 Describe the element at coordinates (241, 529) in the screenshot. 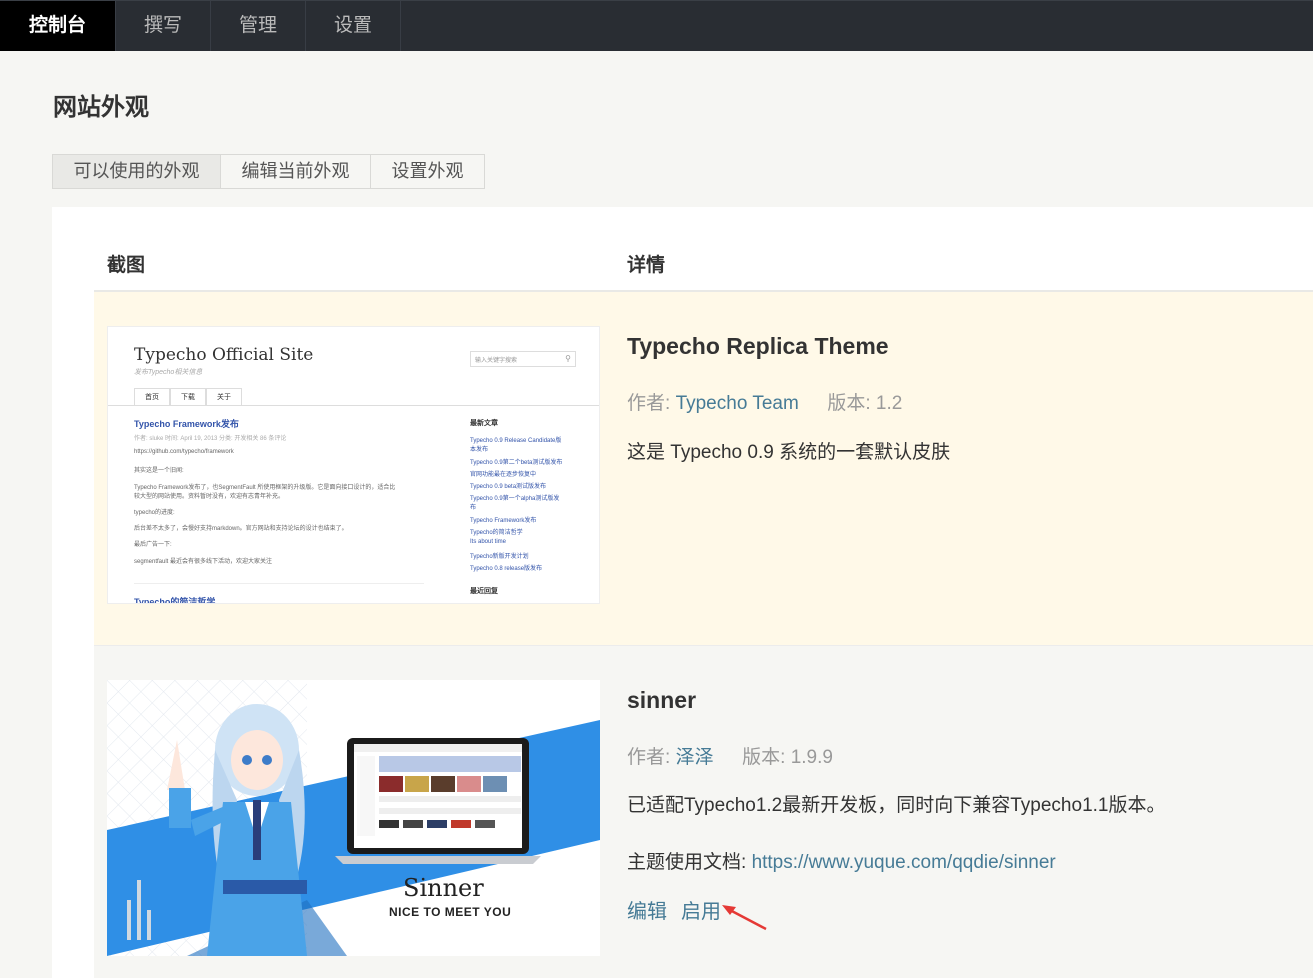

I see `preview-post-line: 后台差不太多了，会慢好支持markdown。官方网站和支持论坛的设计也结束了。` at that location.